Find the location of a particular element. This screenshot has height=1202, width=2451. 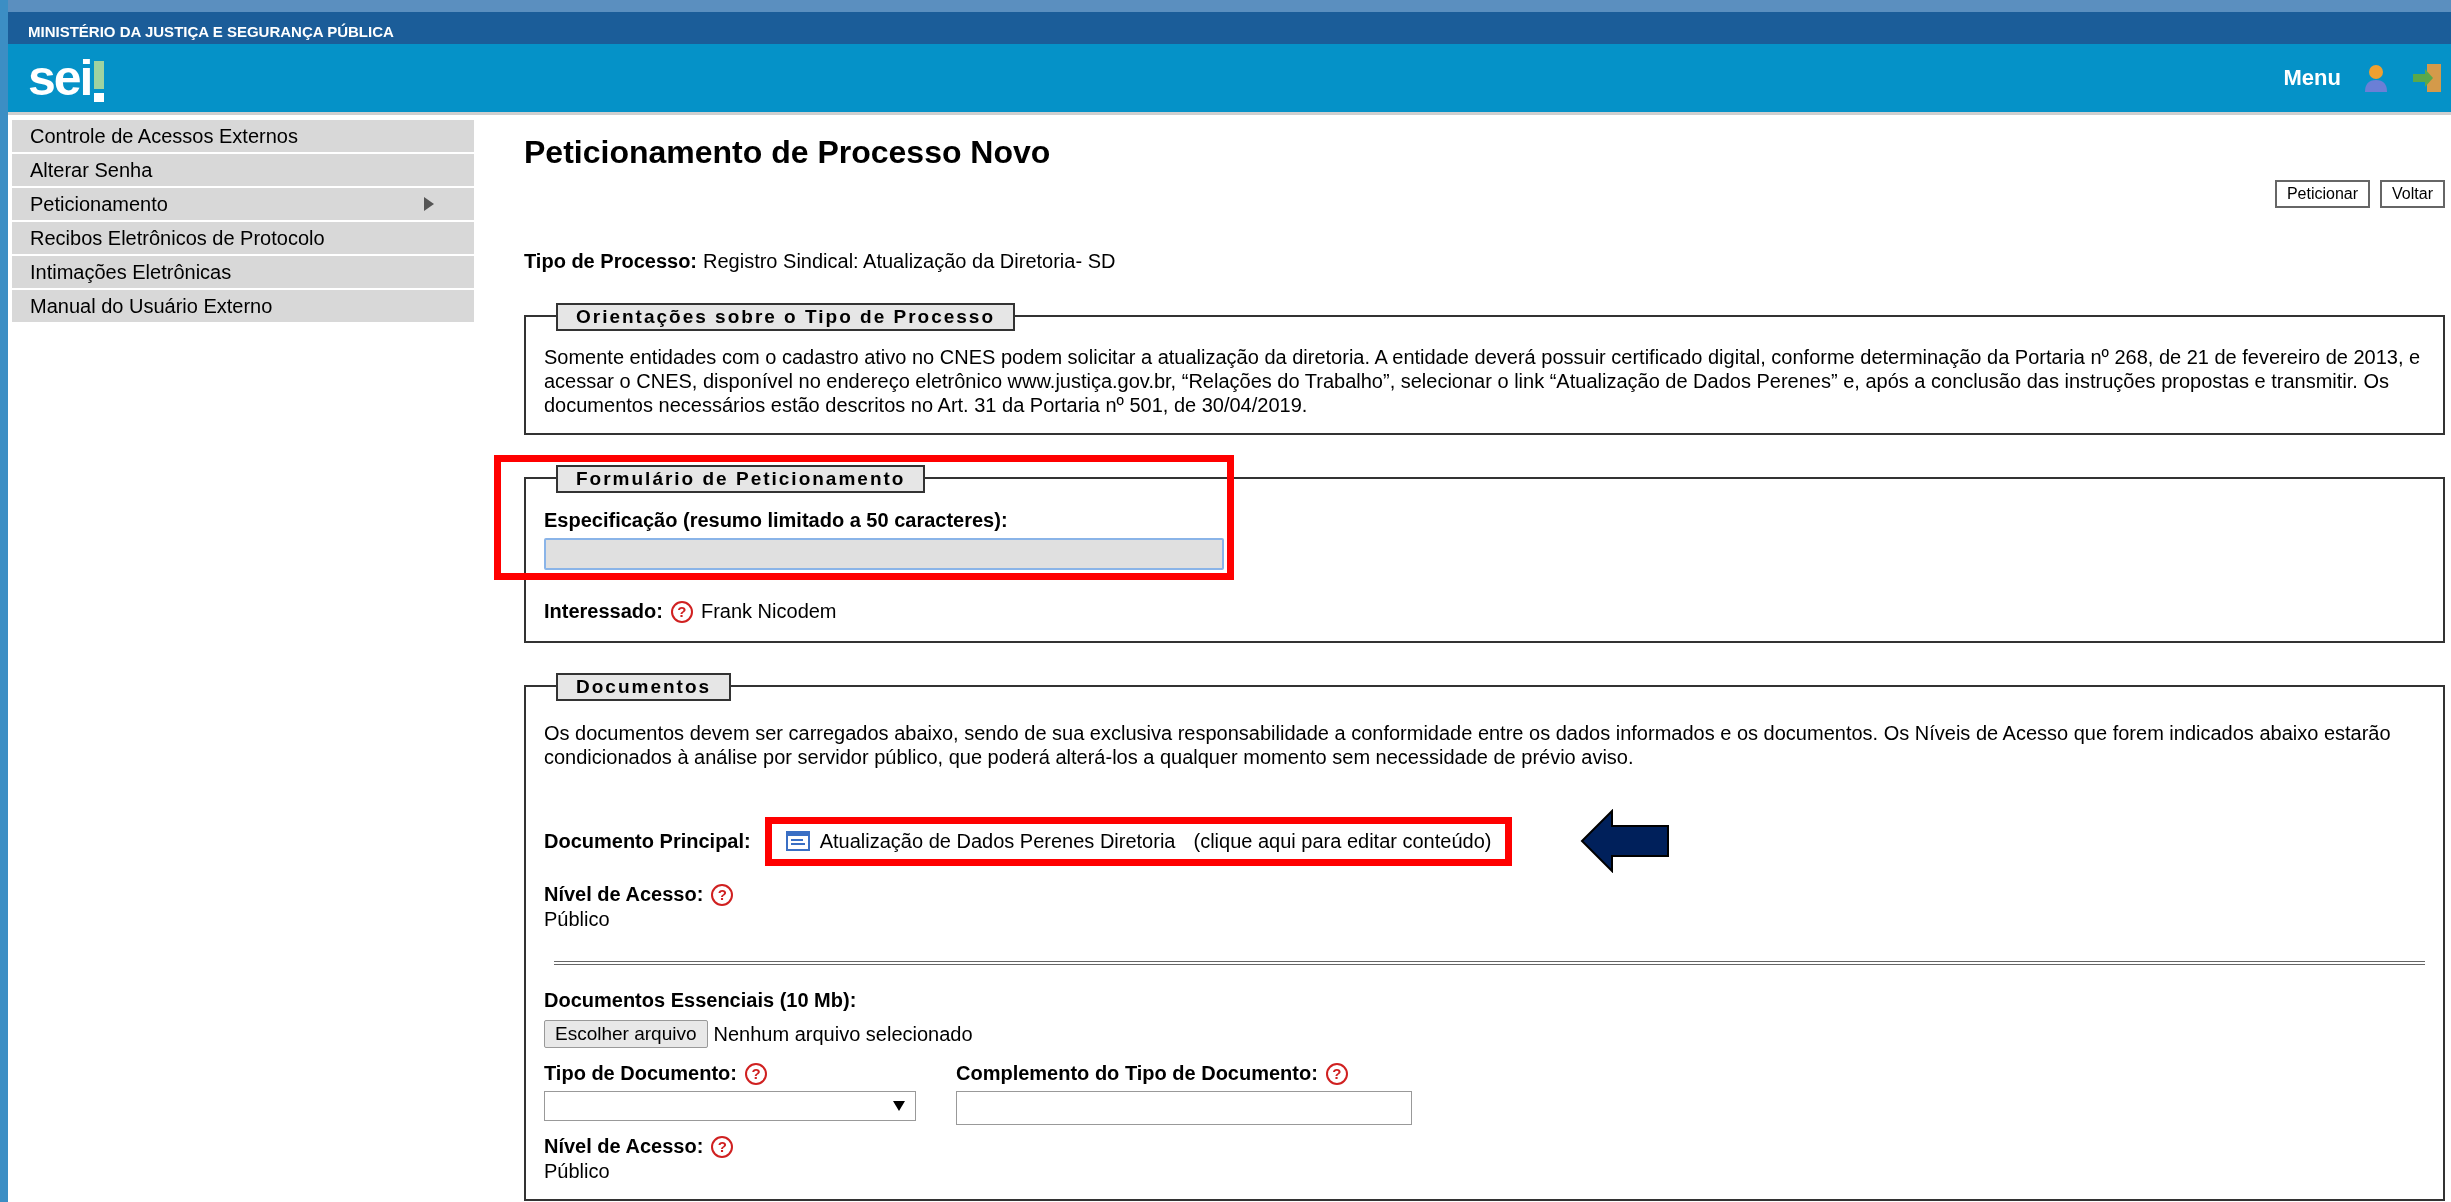

dropdown-arrow-icon is located at coordinates (899, 1106).